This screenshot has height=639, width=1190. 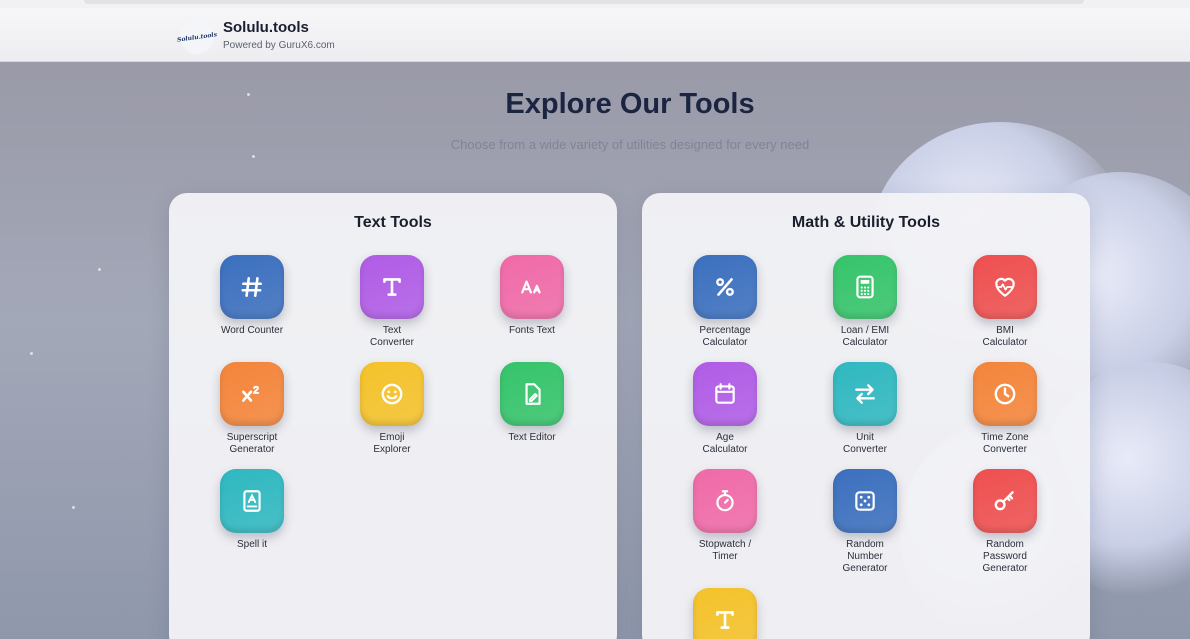 I want to click on tool-label: Word Counter, so click(x=252, y=330).